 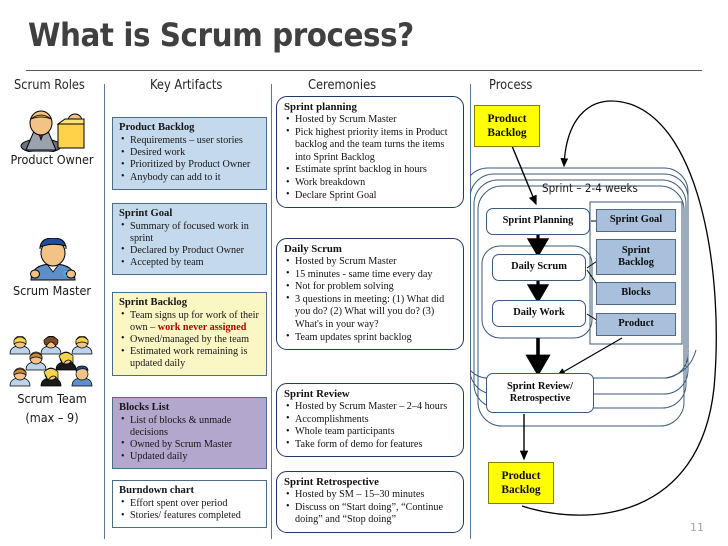 What do you see at coordinates (521, 476) in the screenshot?
I see `node-label-line1: Product` at bounding box center [521, 476].